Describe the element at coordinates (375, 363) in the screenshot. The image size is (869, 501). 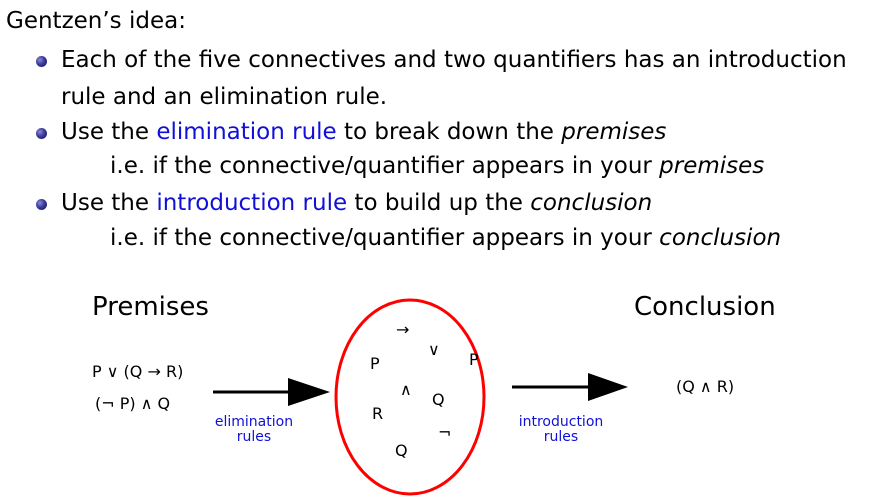
I see `circle-symbol-p-left: P` at that location.